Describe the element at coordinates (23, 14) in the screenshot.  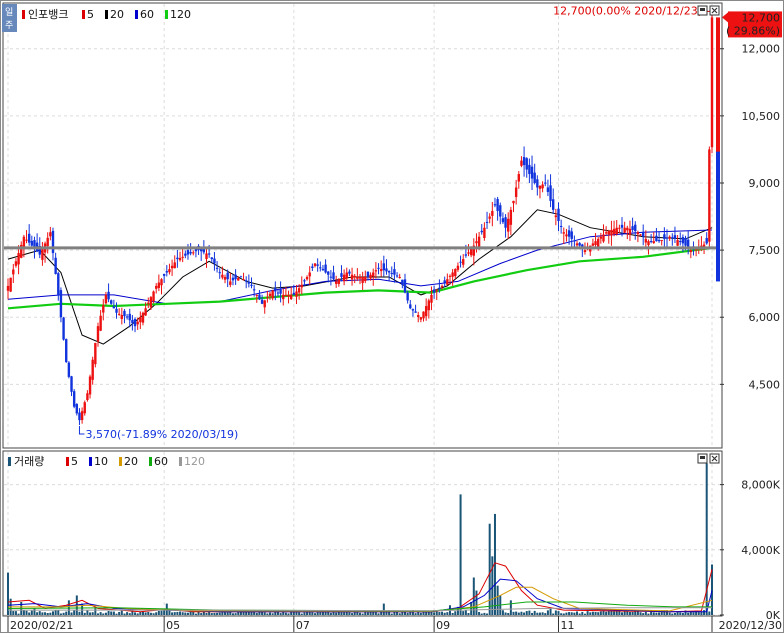
I see `legend-series-marker` at that location.